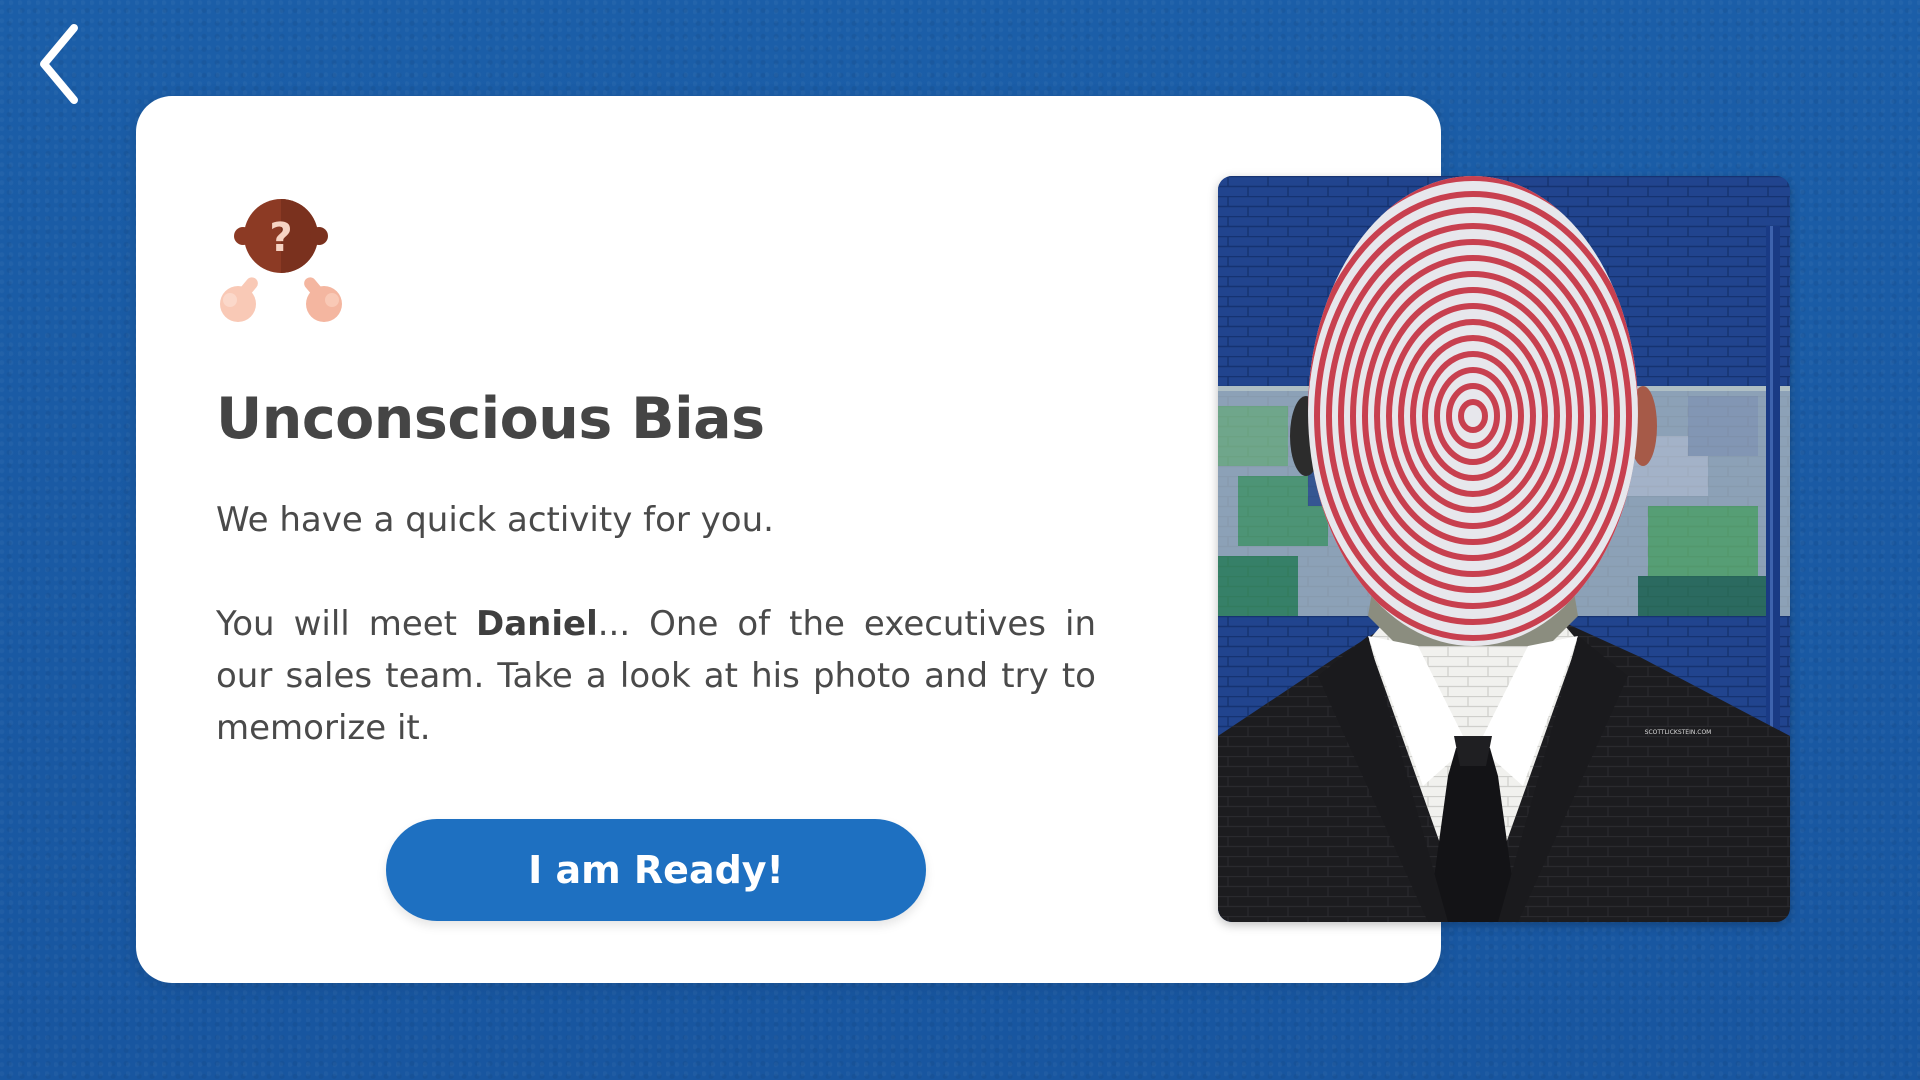  I want to click on person-name: Daniel, so click(537, 624).